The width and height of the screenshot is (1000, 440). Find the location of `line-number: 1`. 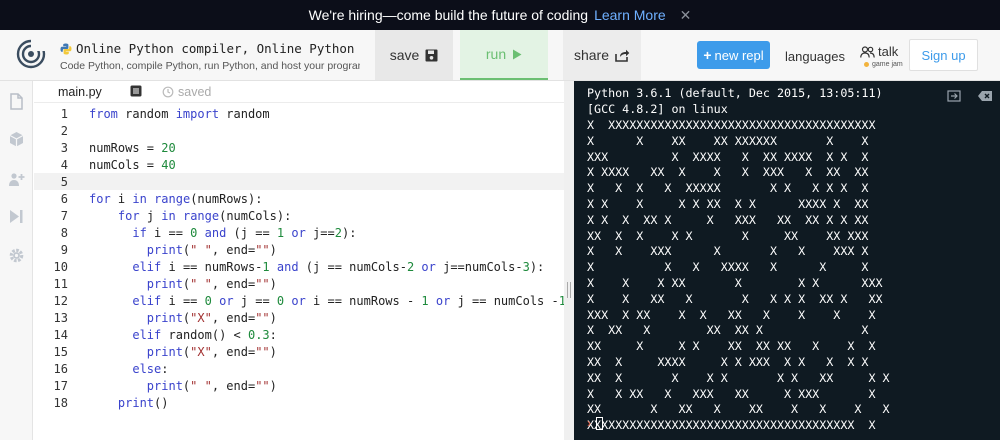

line-number: 1 is located at coordinates (64, 113).